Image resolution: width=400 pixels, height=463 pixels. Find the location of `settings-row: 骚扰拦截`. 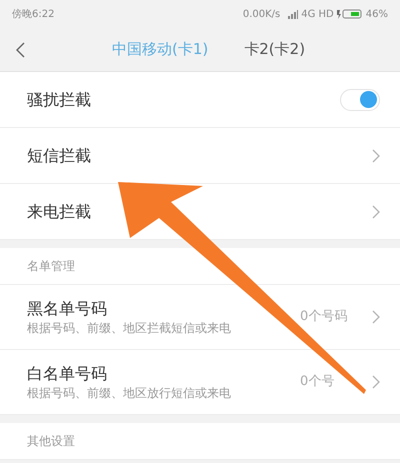

settings-row: 骚扰拦截 is located at coordinates (200, 100).